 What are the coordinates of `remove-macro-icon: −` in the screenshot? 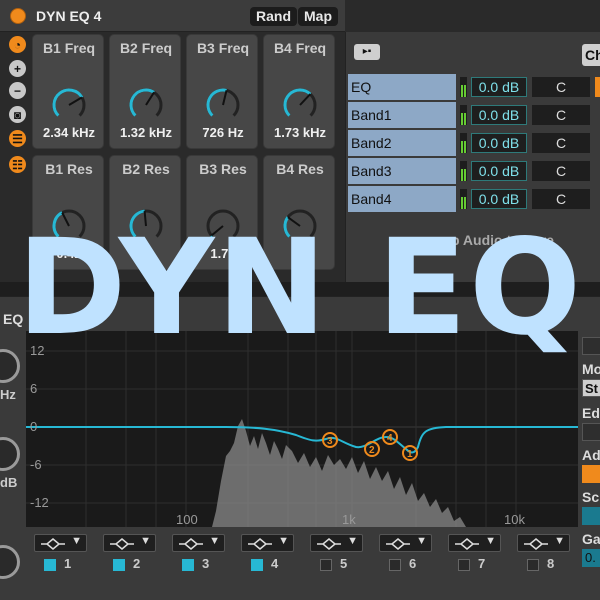 It's located at (17, 90).